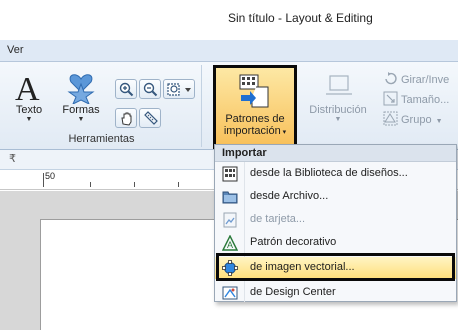  I want to click on menu-header: Importar, so click(335, 153).